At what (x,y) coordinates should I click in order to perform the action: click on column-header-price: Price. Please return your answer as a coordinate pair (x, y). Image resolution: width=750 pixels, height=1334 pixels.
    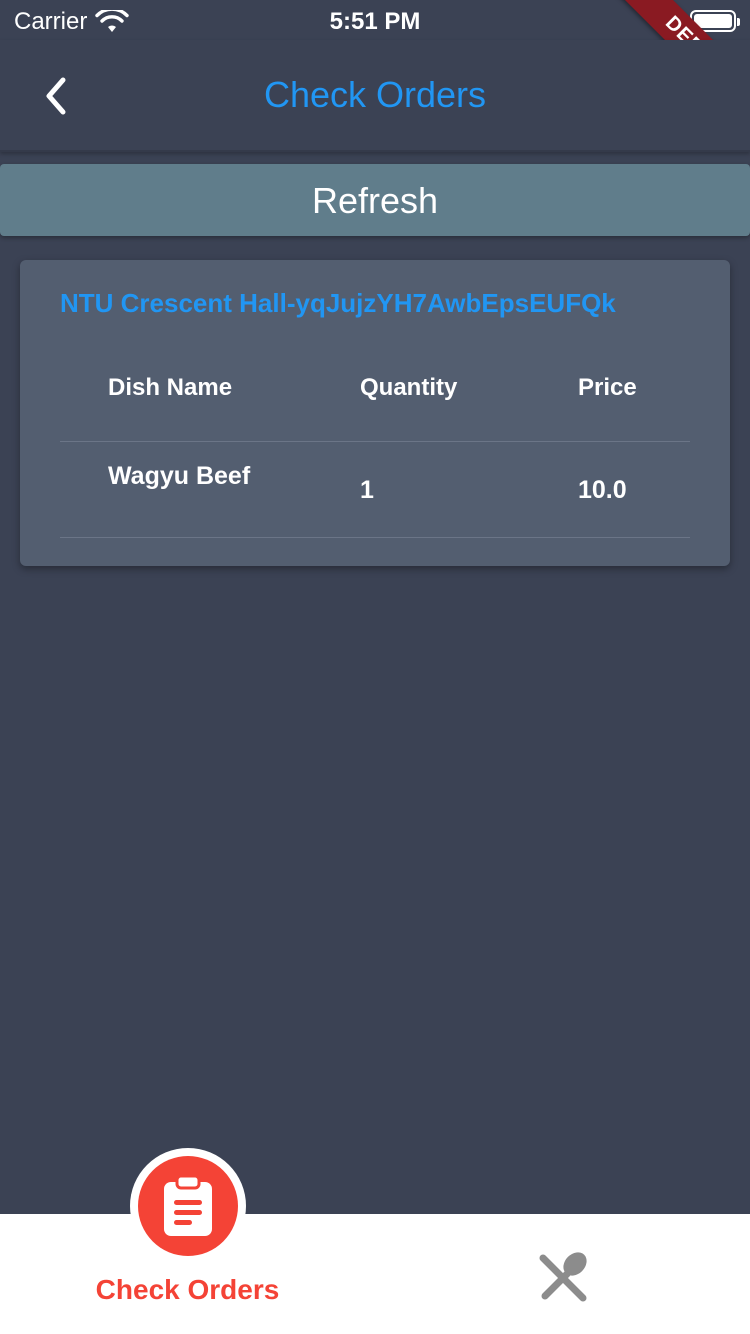
    Looking at the image, I should click on (607, 387).